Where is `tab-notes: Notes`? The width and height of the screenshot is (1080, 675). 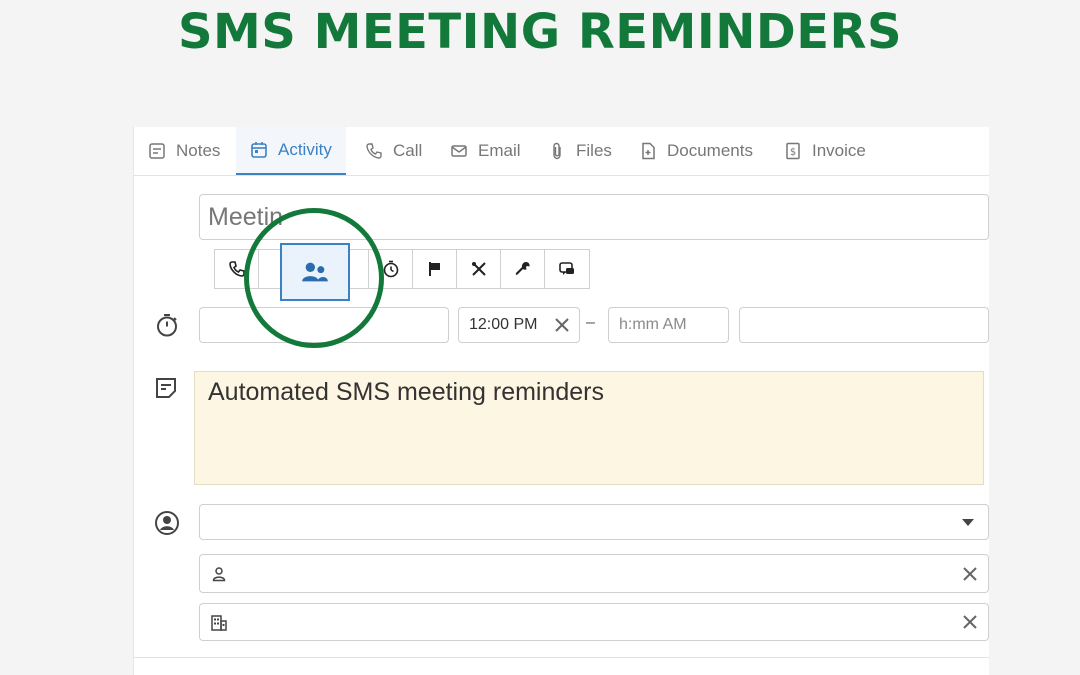 tab-notes: Notes is located at coordinates (184, 151).